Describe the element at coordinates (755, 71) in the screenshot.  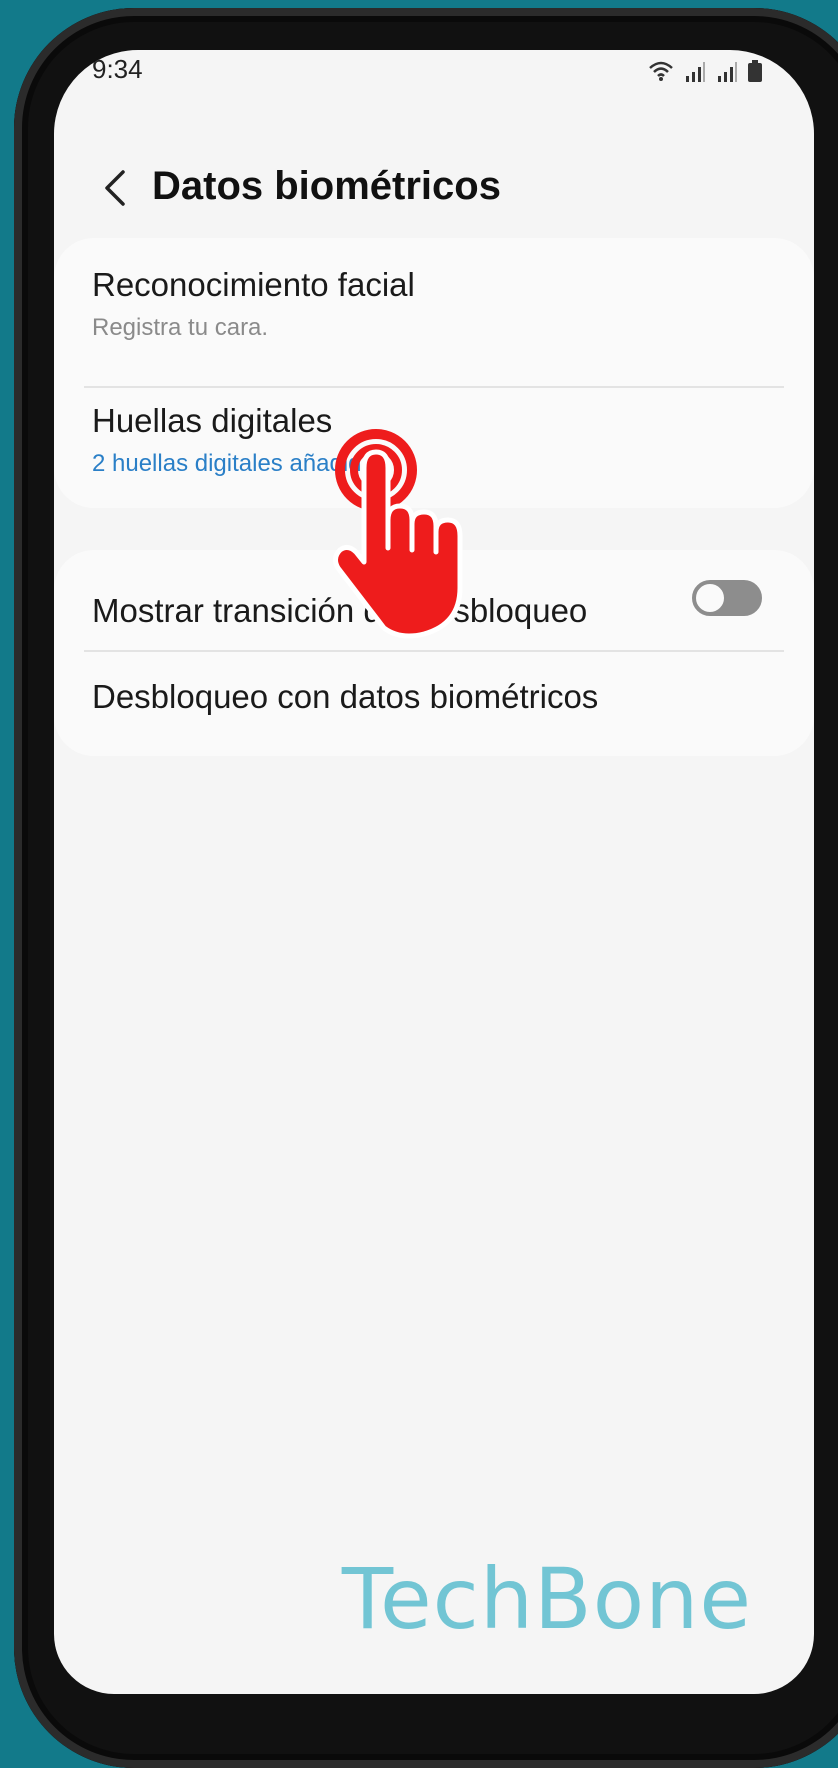
I see `battery-icon` at that location.